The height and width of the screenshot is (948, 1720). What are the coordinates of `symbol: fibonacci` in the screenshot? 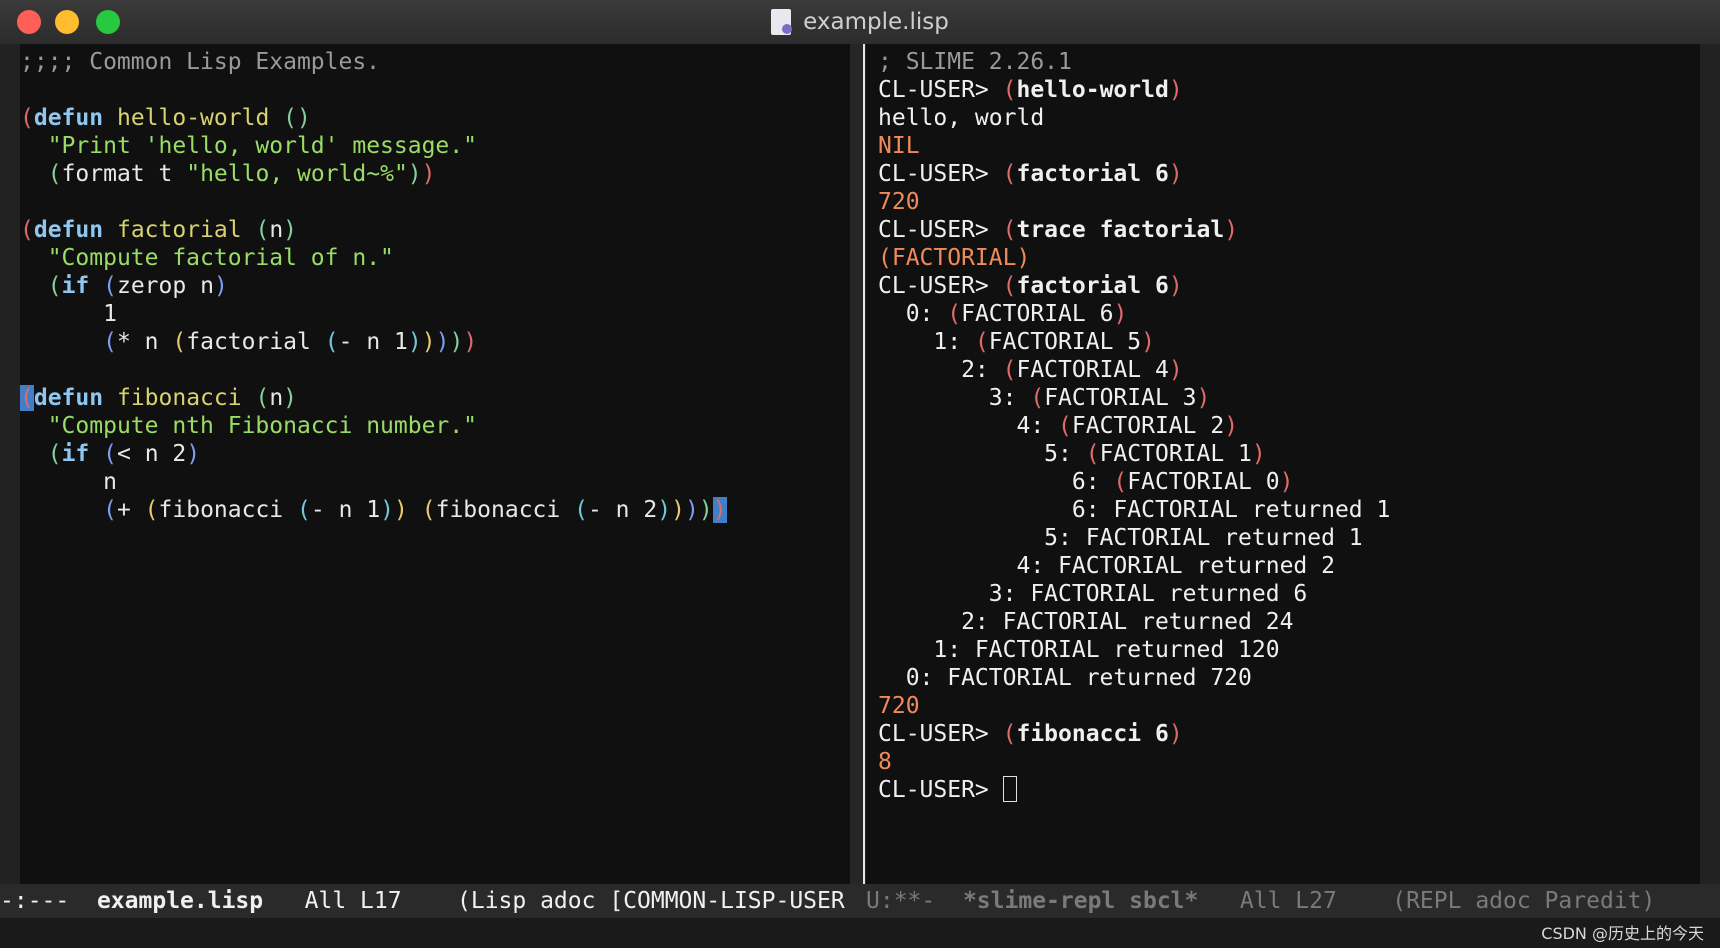 It's located at (221, 510).